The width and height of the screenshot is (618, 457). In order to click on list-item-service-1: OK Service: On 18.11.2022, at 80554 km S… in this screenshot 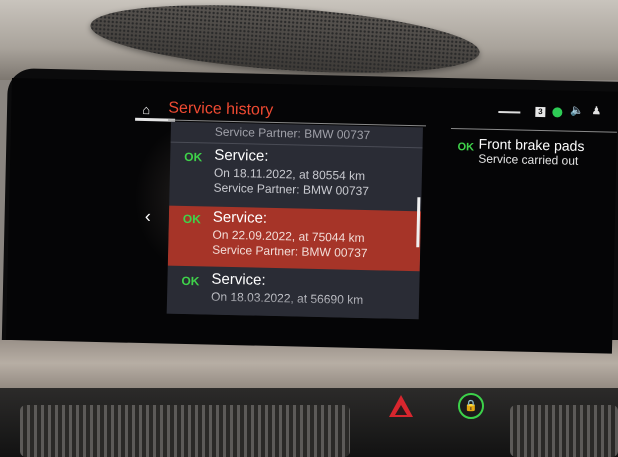, I will do `click(295, 177)`.